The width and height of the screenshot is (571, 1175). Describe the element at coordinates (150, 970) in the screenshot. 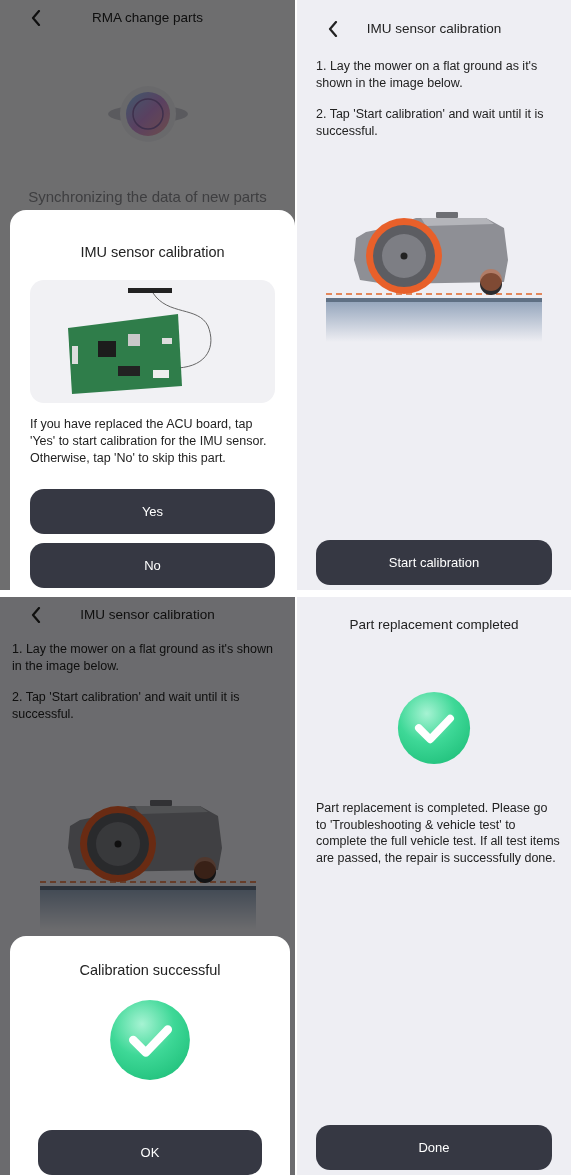

I see `dialog-title: Calibration successful` at that location.